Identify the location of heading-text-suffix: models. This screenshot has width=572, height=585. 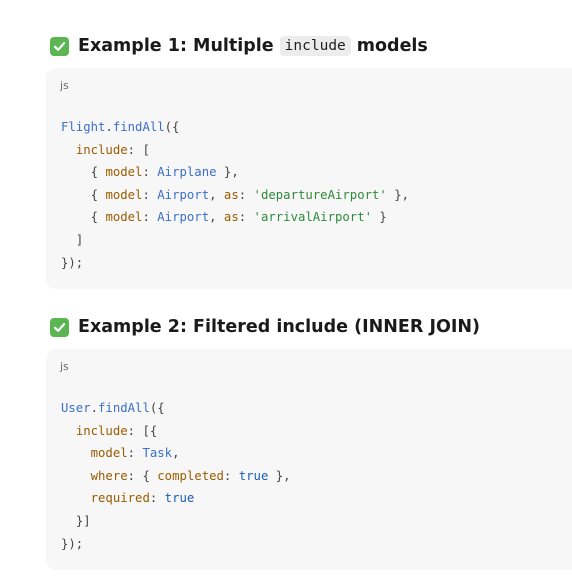
(392, 46).